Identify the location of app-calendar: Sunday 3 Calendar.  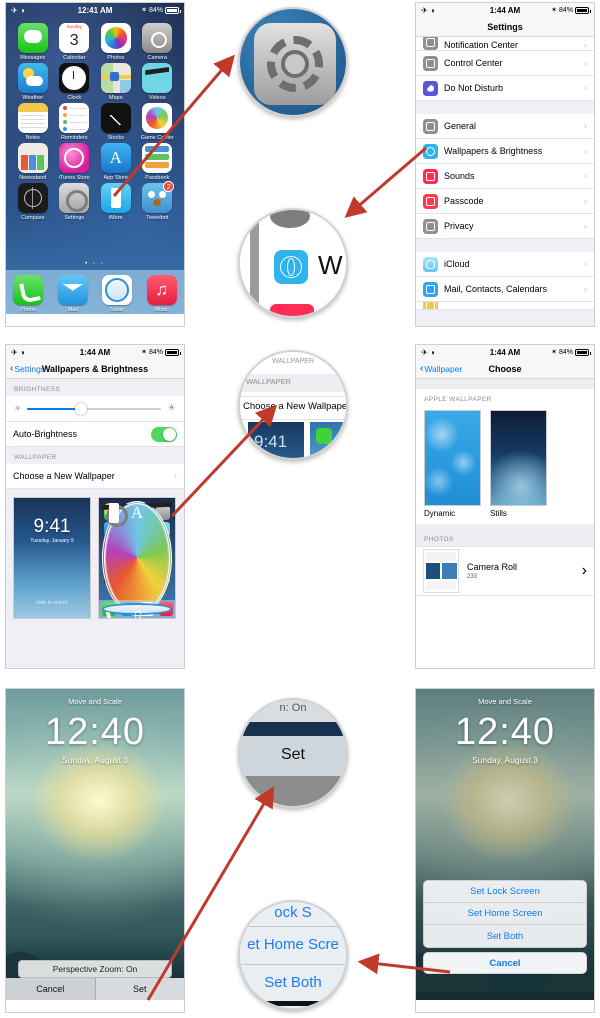
(75, 42).